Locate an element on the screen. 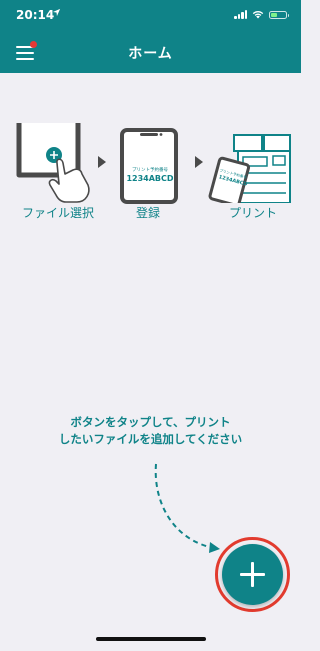  wifi-icon is located at coordinates (258, 14).